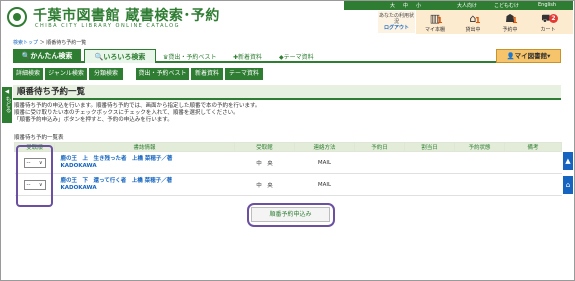 The image size is (575, 281). I want to click on nav-link-theme: ◆テーマ資料, so click(296, 56).